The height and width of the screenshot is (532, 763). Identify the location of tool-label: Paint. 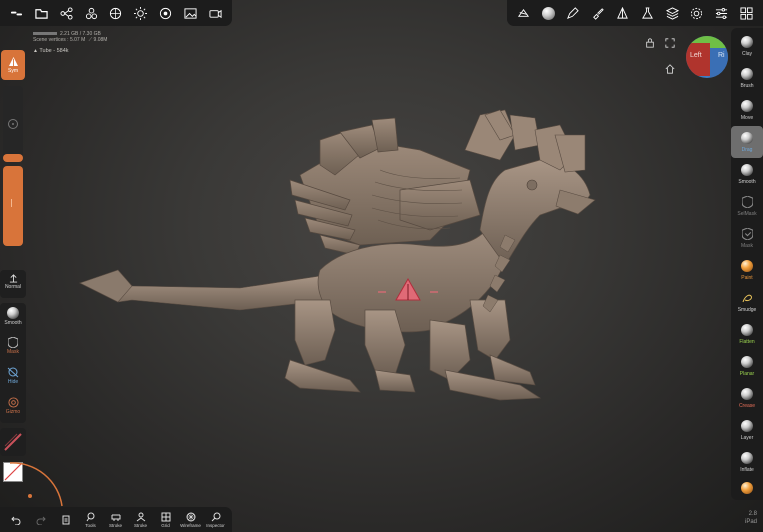
(747, 277).